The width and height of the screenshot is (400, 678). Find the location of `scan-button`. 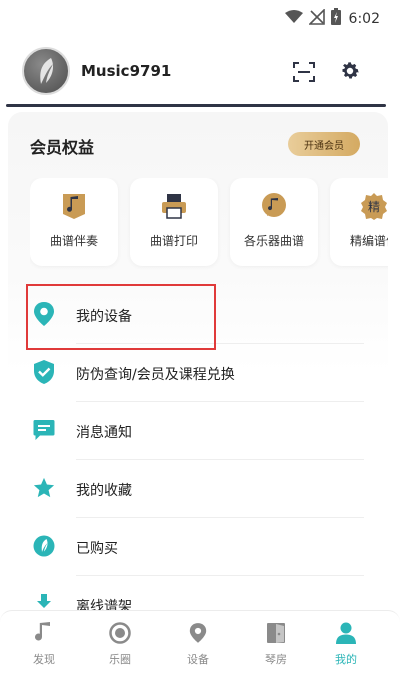

scan-button is located at coordinates (304, 72).